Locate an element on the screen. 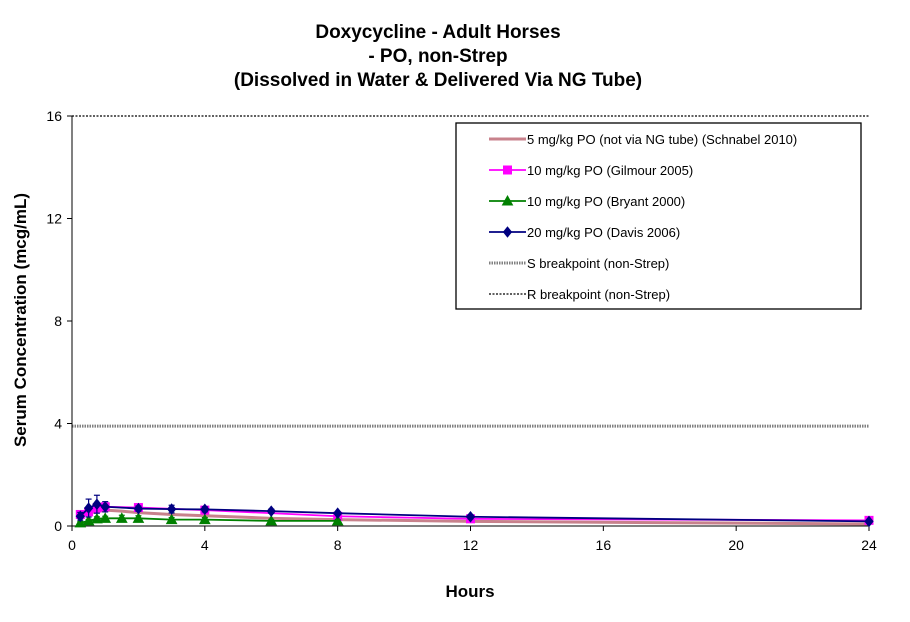 The image size is (910, 622). legend-label: 20 mg/kg PO (Davis 2006) is located at coordinates (603, 232).